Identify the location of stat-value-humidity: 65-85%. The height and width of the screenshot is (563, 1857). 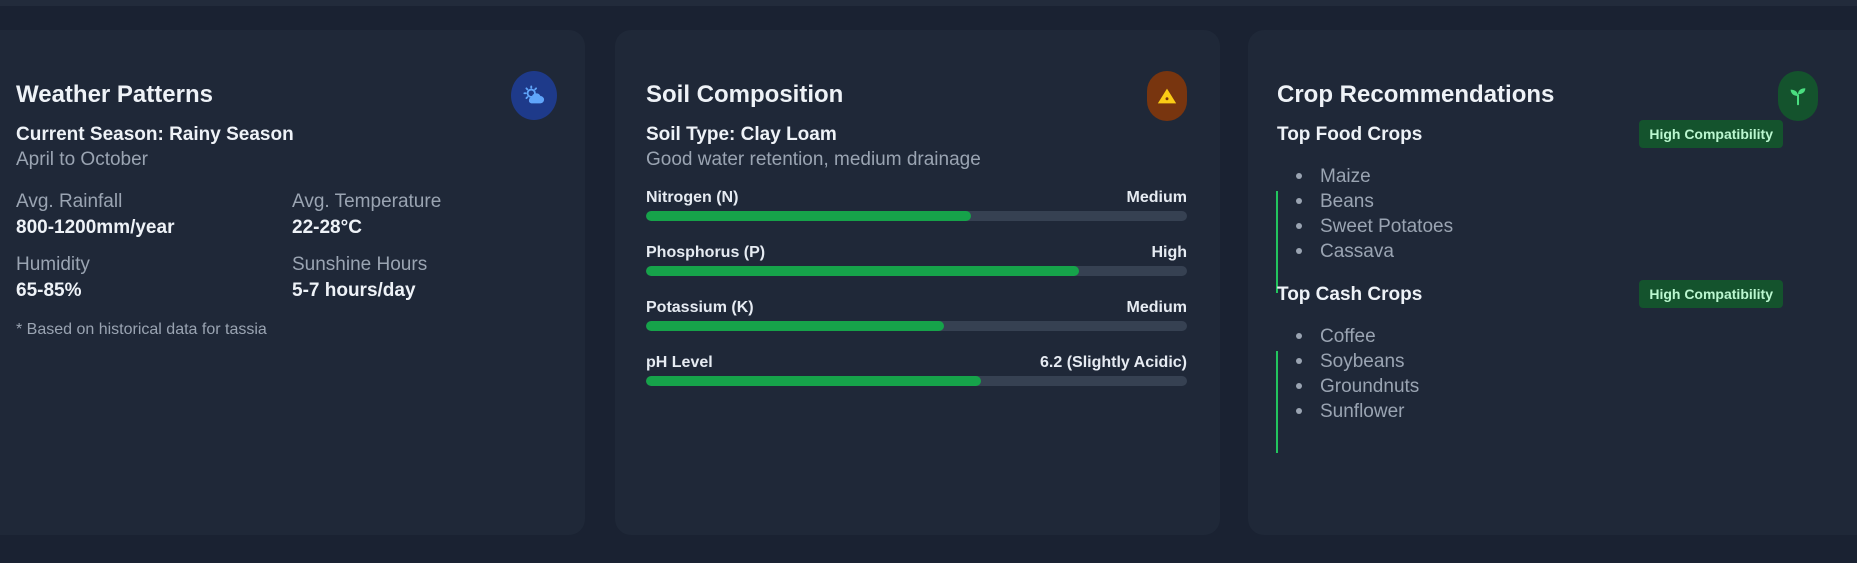
(49, 290).